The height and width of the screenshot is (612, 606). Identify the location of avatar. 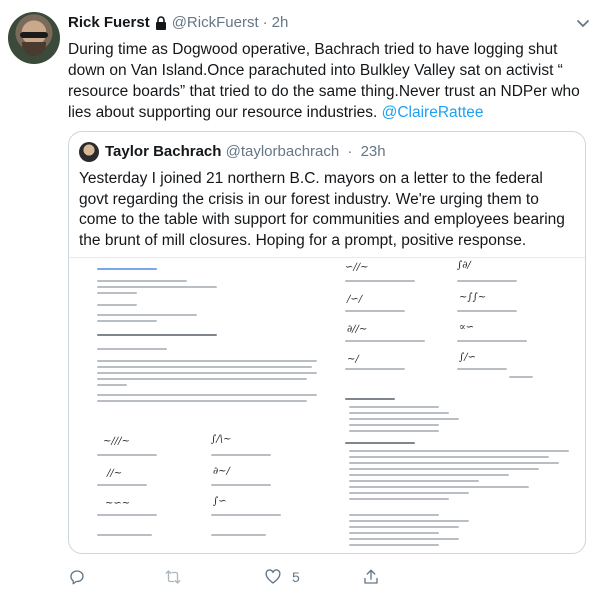
(34, 38).